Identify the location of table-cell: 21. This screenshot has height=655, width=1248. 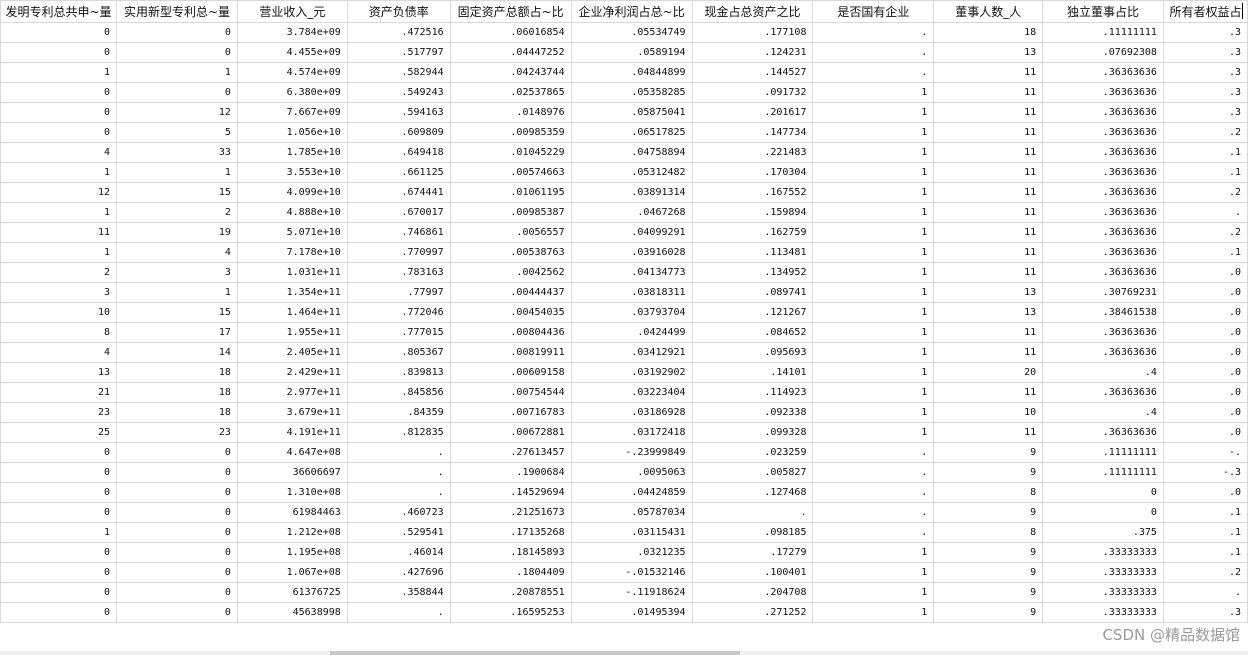
(58, 392).